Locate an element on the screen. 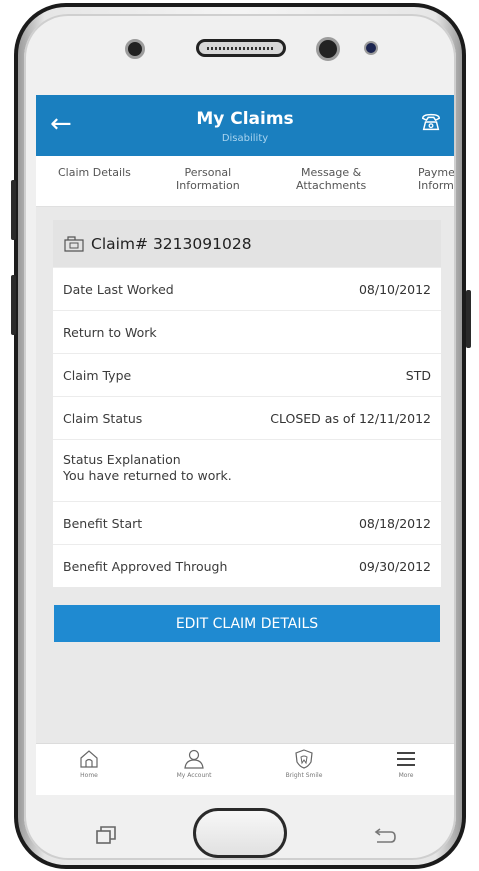 This screenshot has width=479, height=871. row-label: Status Explanation is located at coordinates (122, 459).